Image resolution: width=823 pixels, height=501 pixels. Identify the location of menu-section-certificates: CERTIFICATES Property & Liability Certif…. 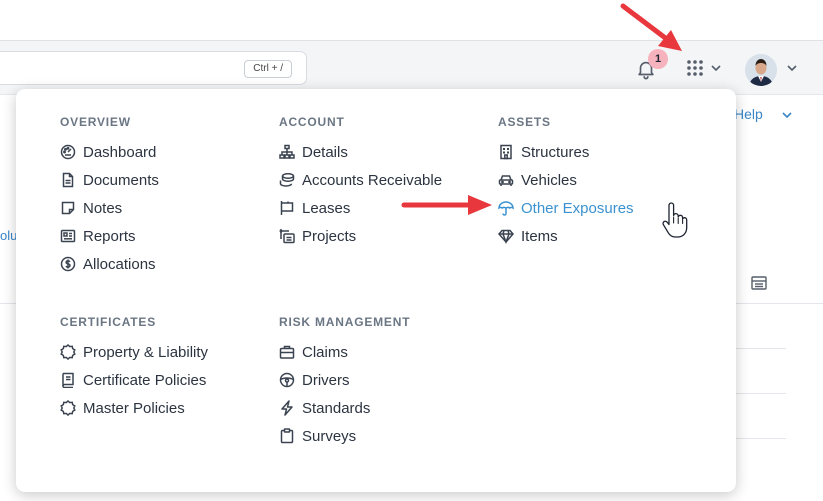
(165, 368).